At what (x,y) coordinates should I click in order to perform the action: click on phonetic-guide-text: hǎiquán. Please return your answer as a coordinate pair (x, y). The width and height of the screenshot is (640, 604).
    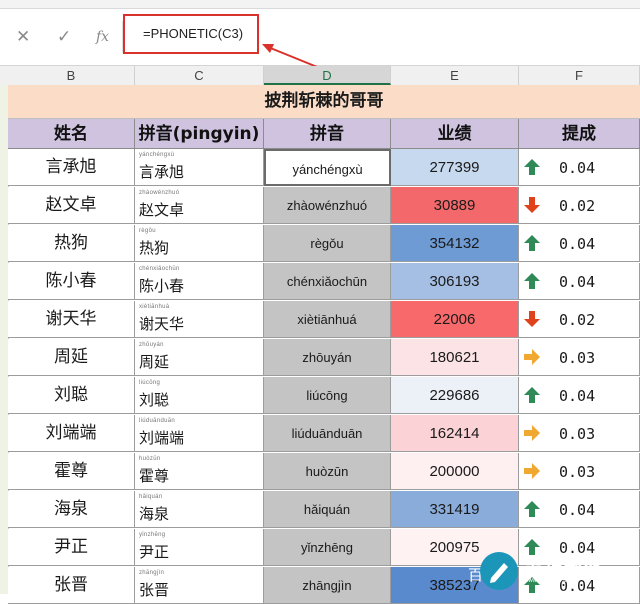
    Looking at the image, I should click on (151, 497).